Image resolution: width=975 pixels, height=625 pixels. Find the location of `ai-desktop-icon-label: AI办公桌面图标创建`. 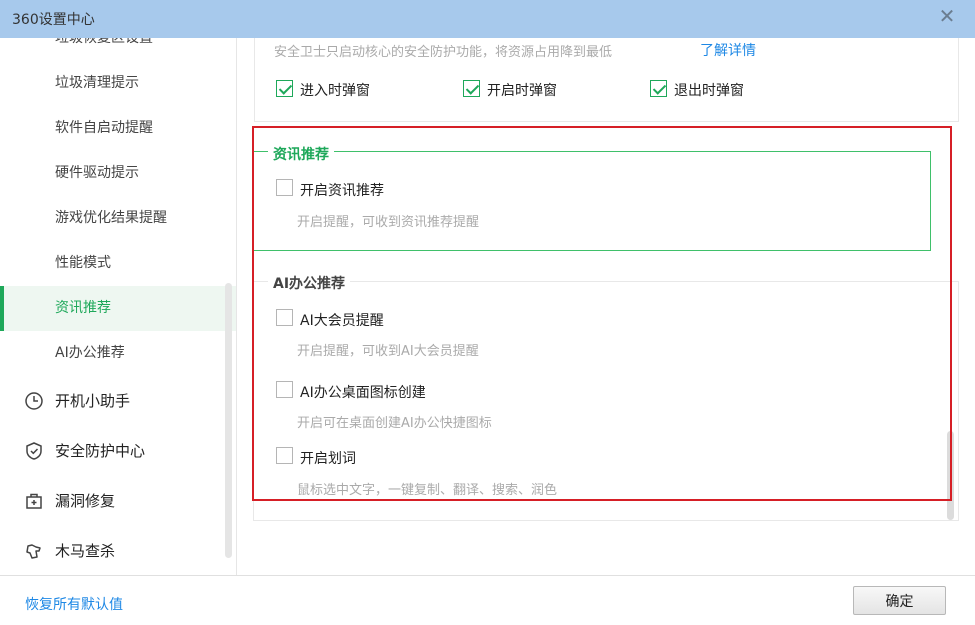

ai-desktop-icon-label: AI办公桌面图标创建 is located at coordinates (363, 392).